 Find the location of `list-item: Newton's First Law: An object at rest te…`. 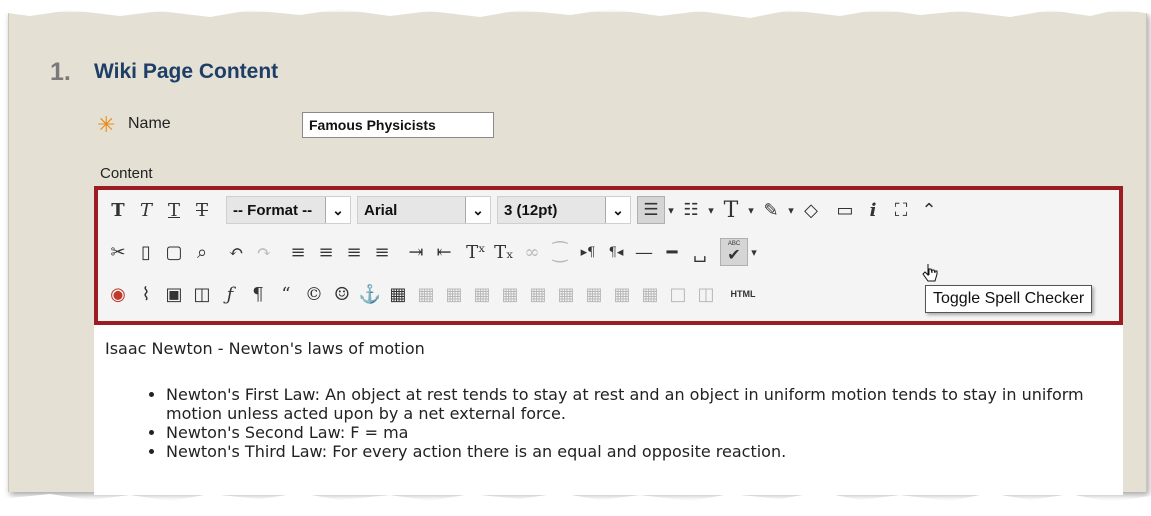

list-item: Newton's First Law: An object at rest te… is located at coordinates (651, 404).